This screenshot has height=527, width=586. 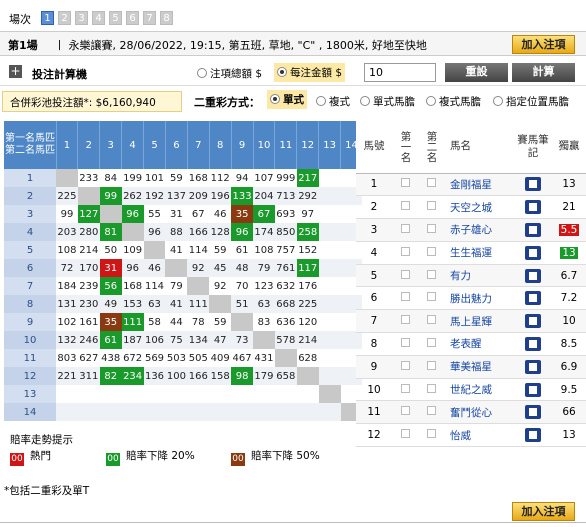 What do you see at coordinates (479, 253) in the screenshot?
I see `horse-name: 生生福運` at bounding box center [479, 253].